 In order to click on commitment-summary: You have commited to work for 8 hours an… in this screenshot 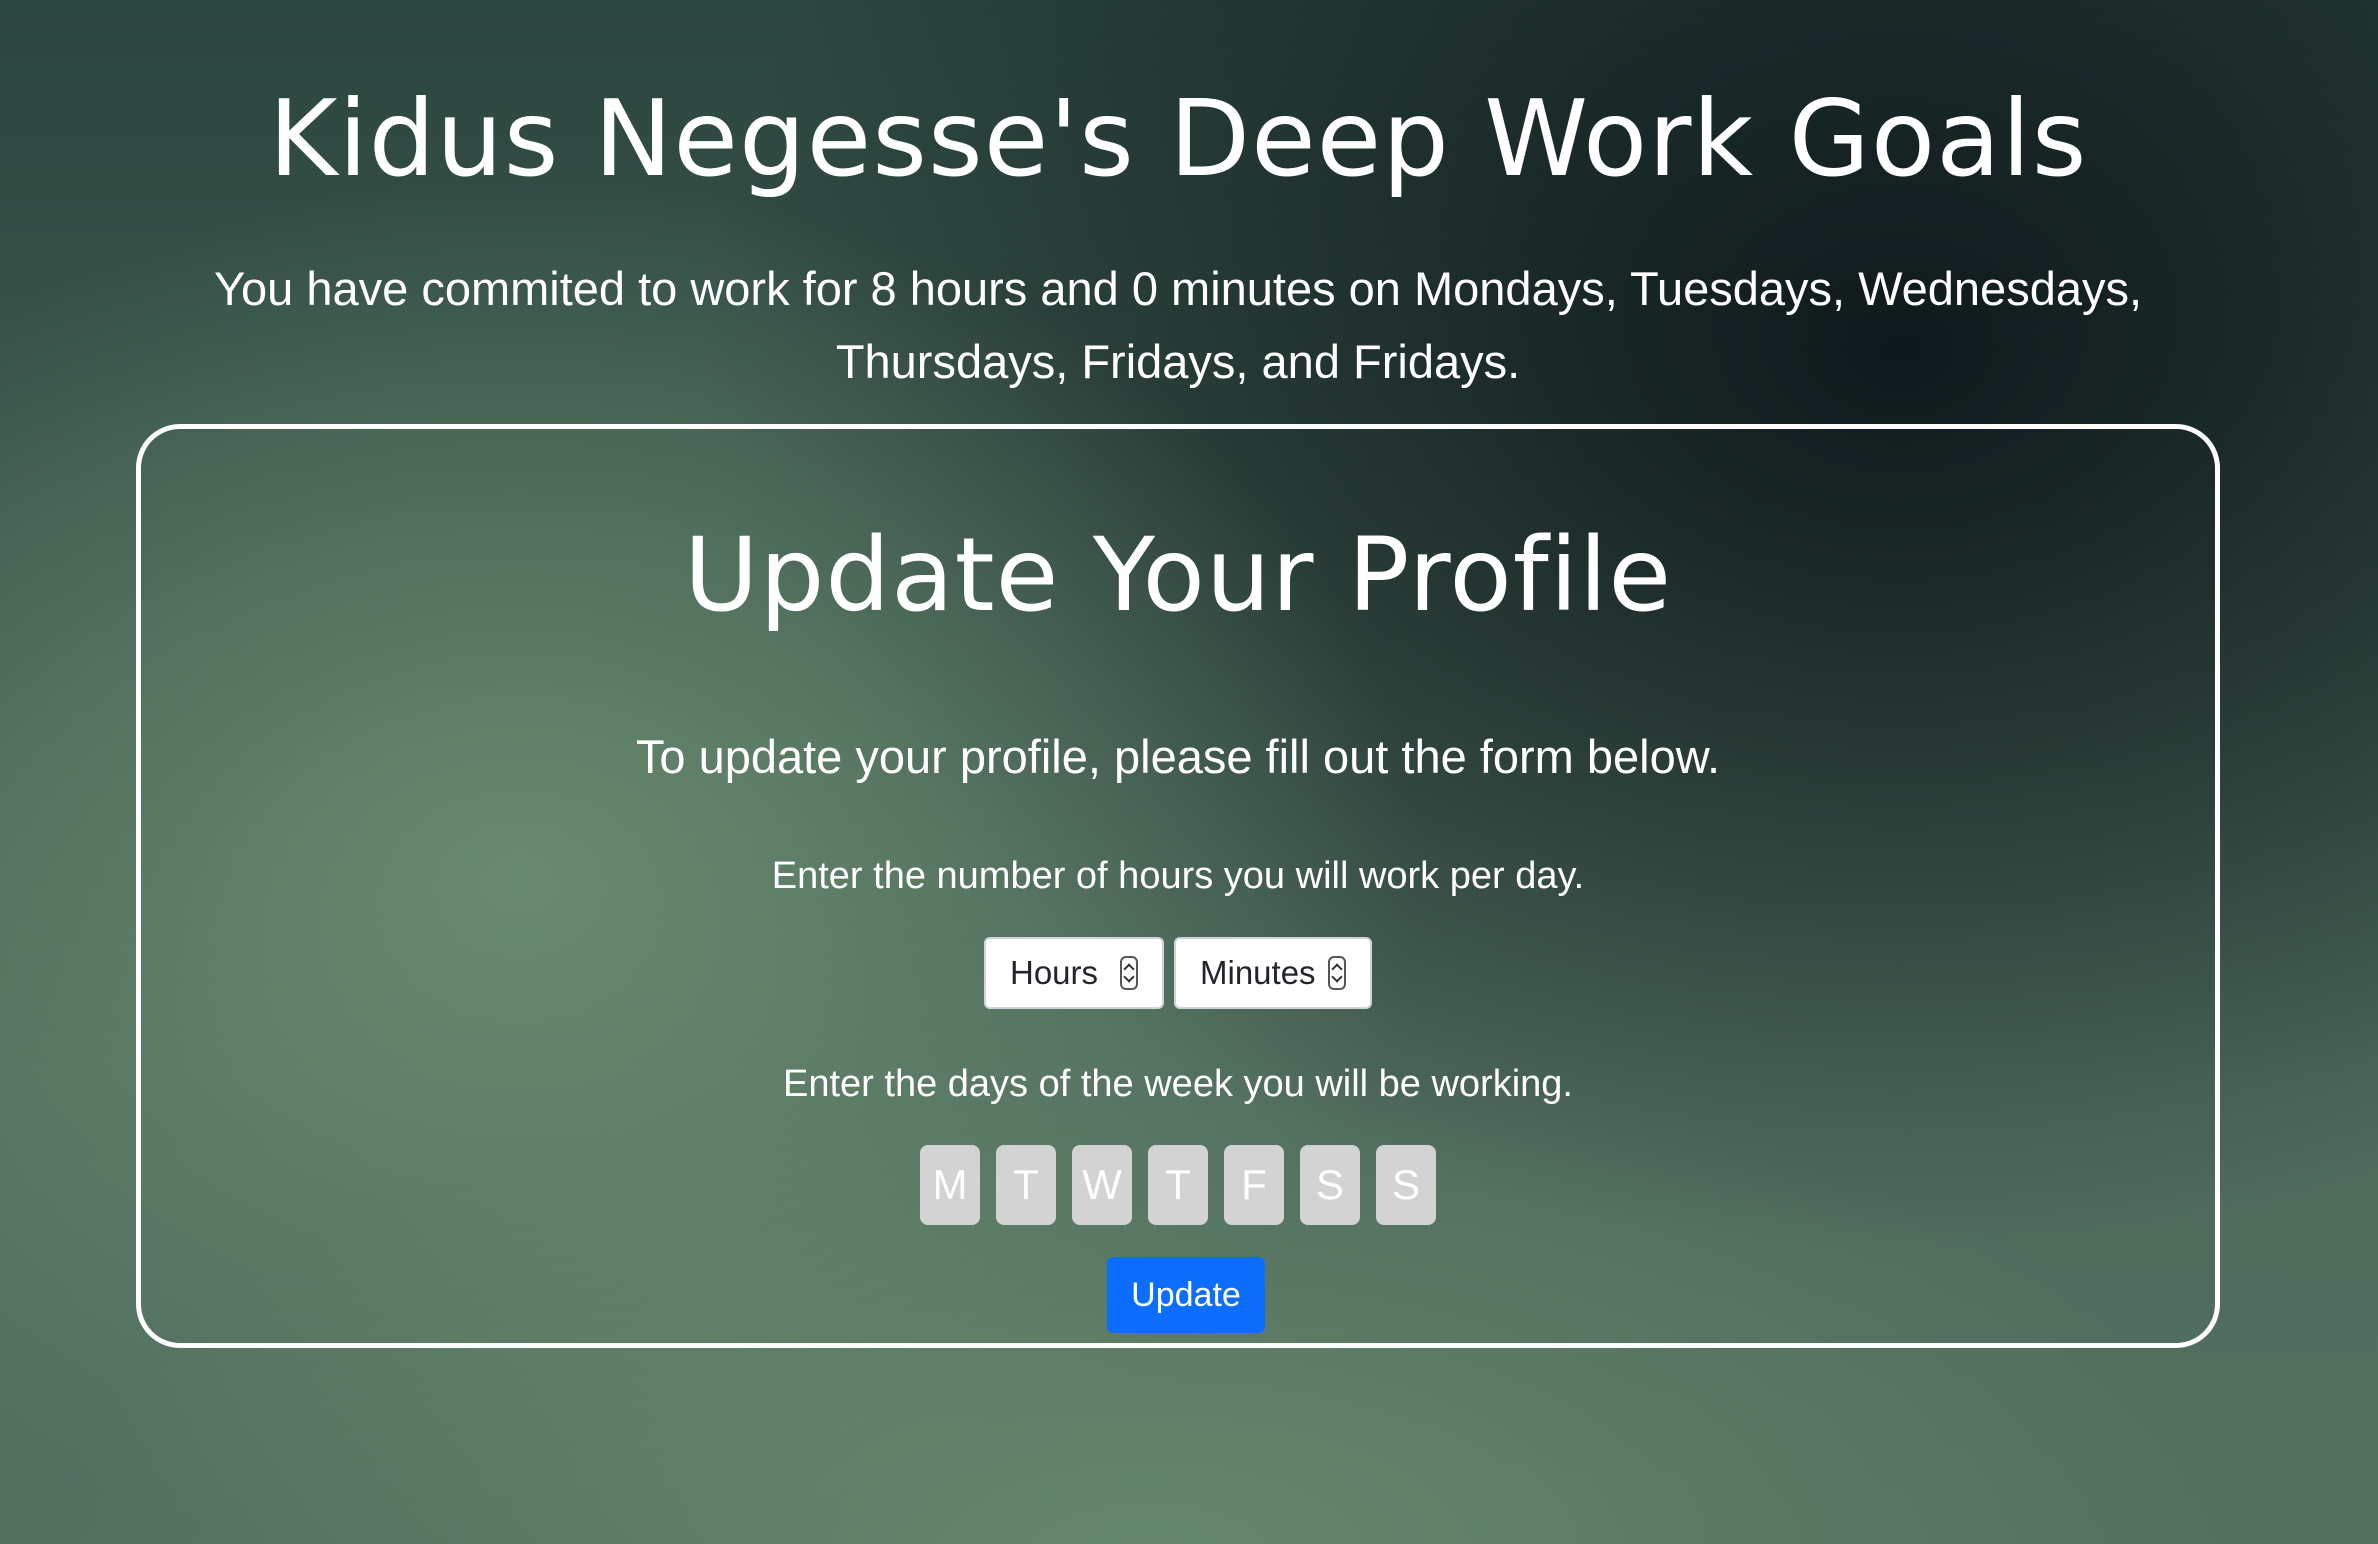, I will do `click(1178, 325)`.